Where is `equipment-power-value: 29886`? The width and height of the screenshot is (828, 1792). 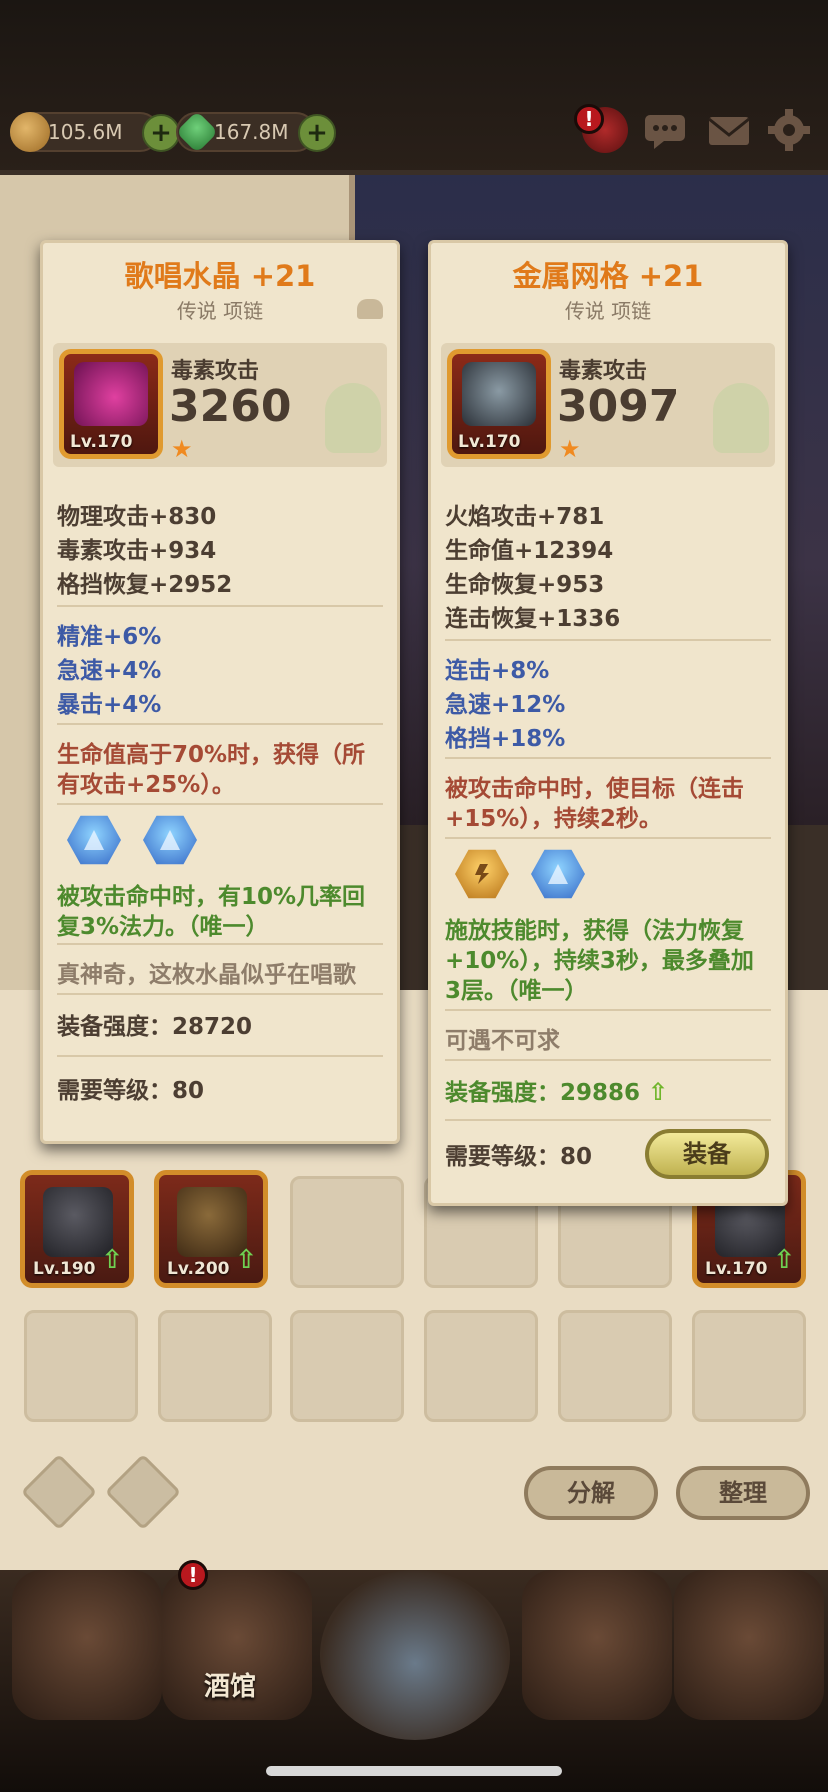
equipment-power-value: 29886 is located at coordinates (600, 1093).